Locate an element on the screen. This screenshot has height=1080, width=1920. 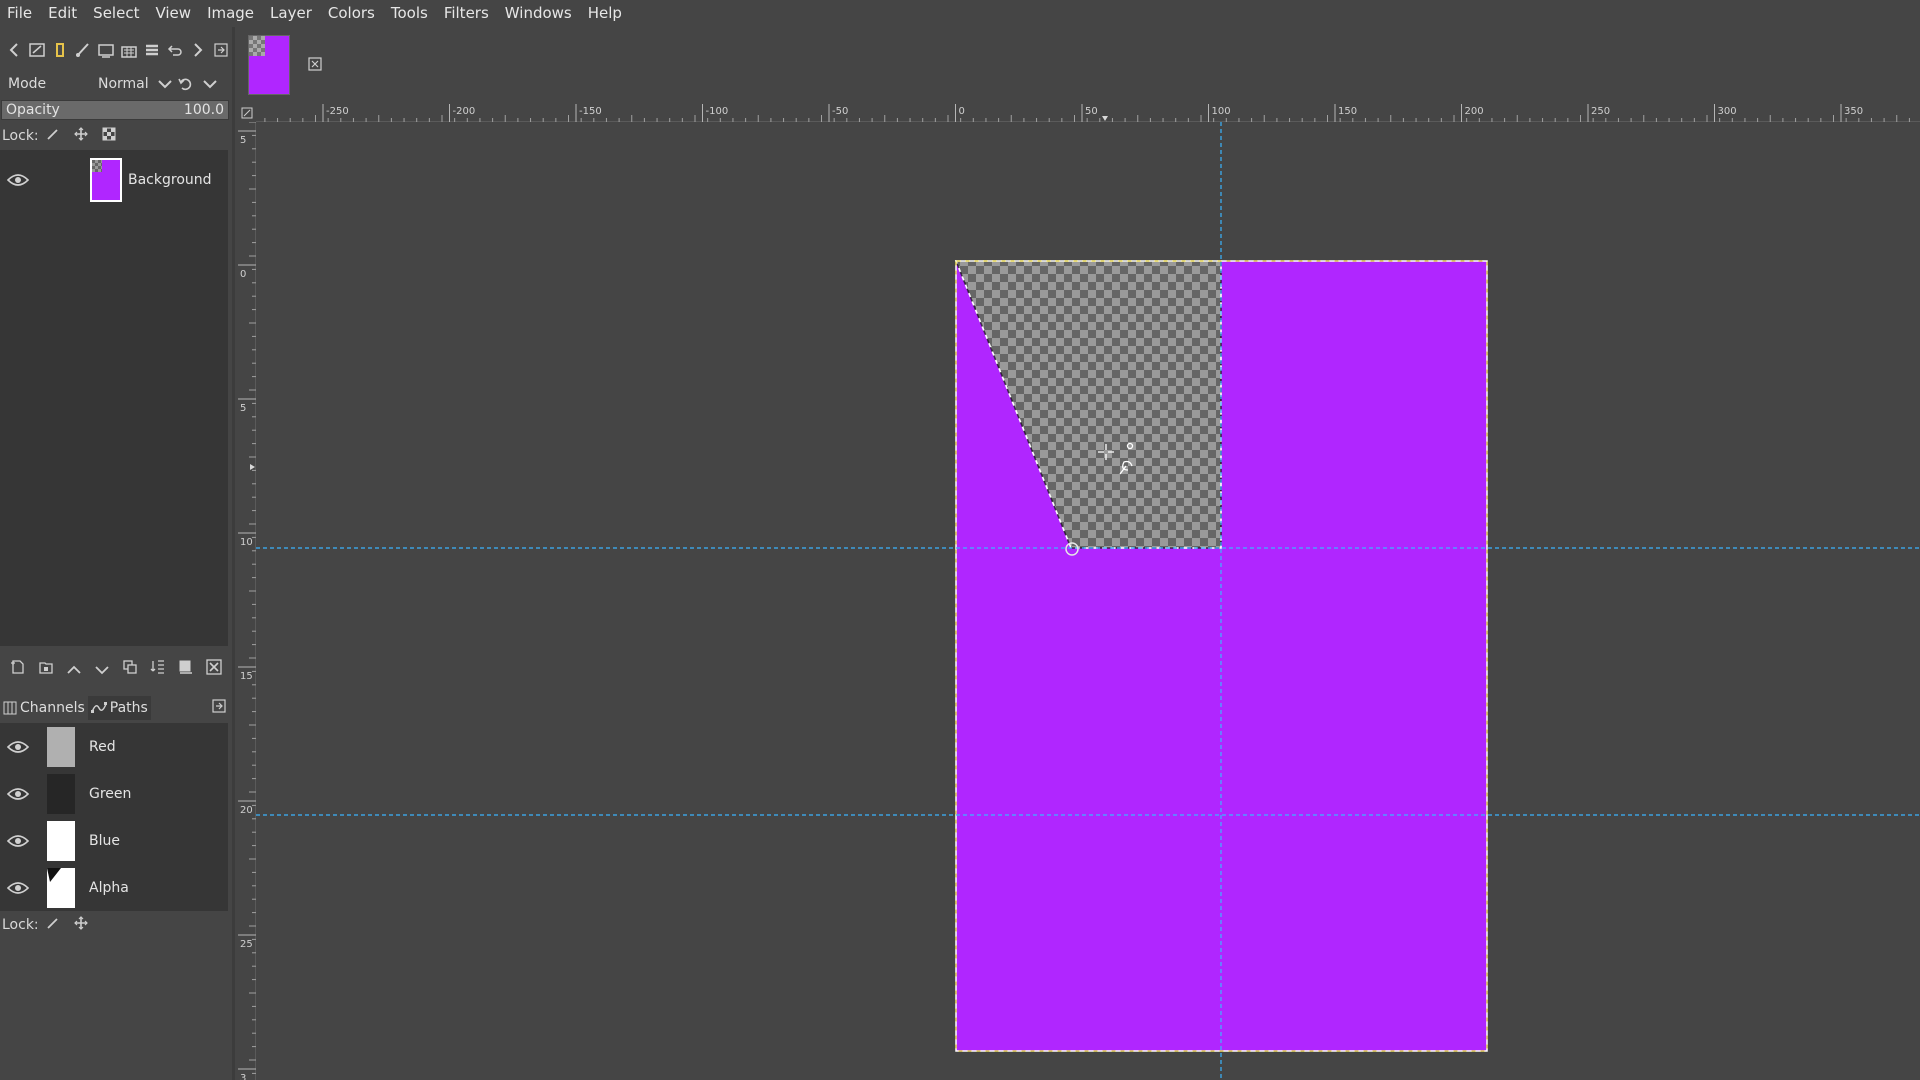
ruler-label: 3 is located at coordinates (243, 1076).